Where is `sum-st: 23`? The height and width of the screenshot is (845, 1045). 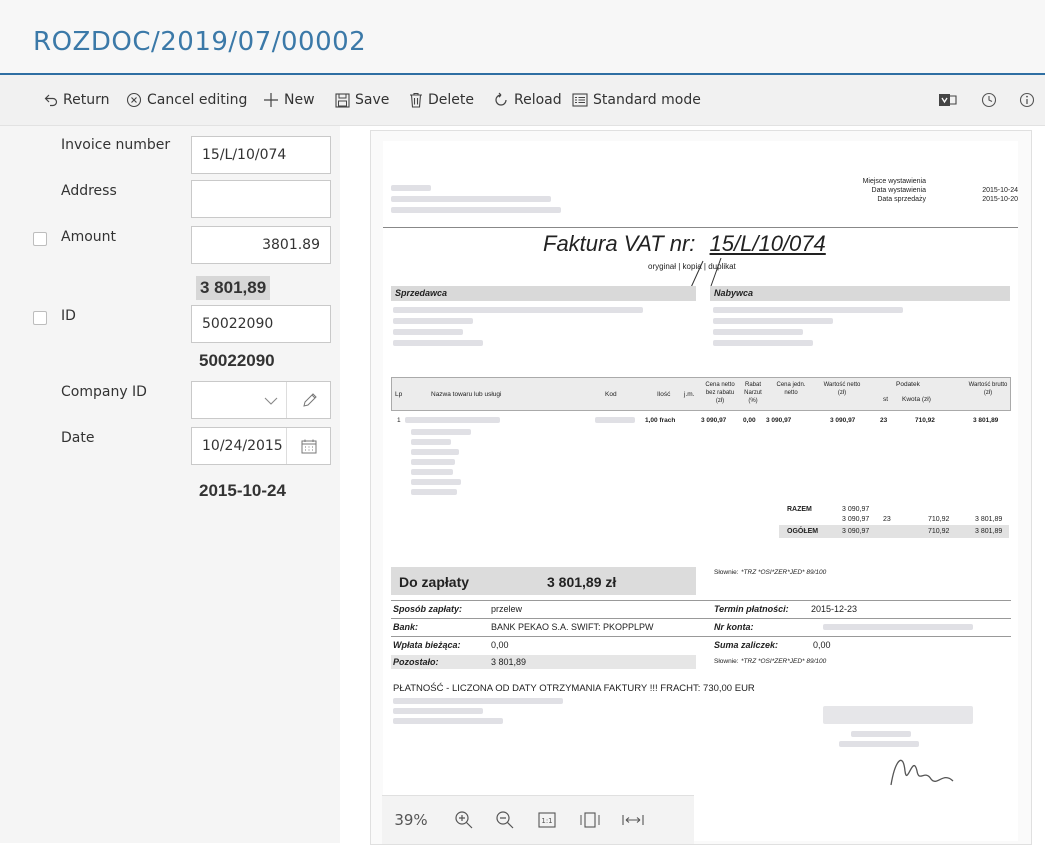
sum-st: 23 is located at coordinates (887, 519).